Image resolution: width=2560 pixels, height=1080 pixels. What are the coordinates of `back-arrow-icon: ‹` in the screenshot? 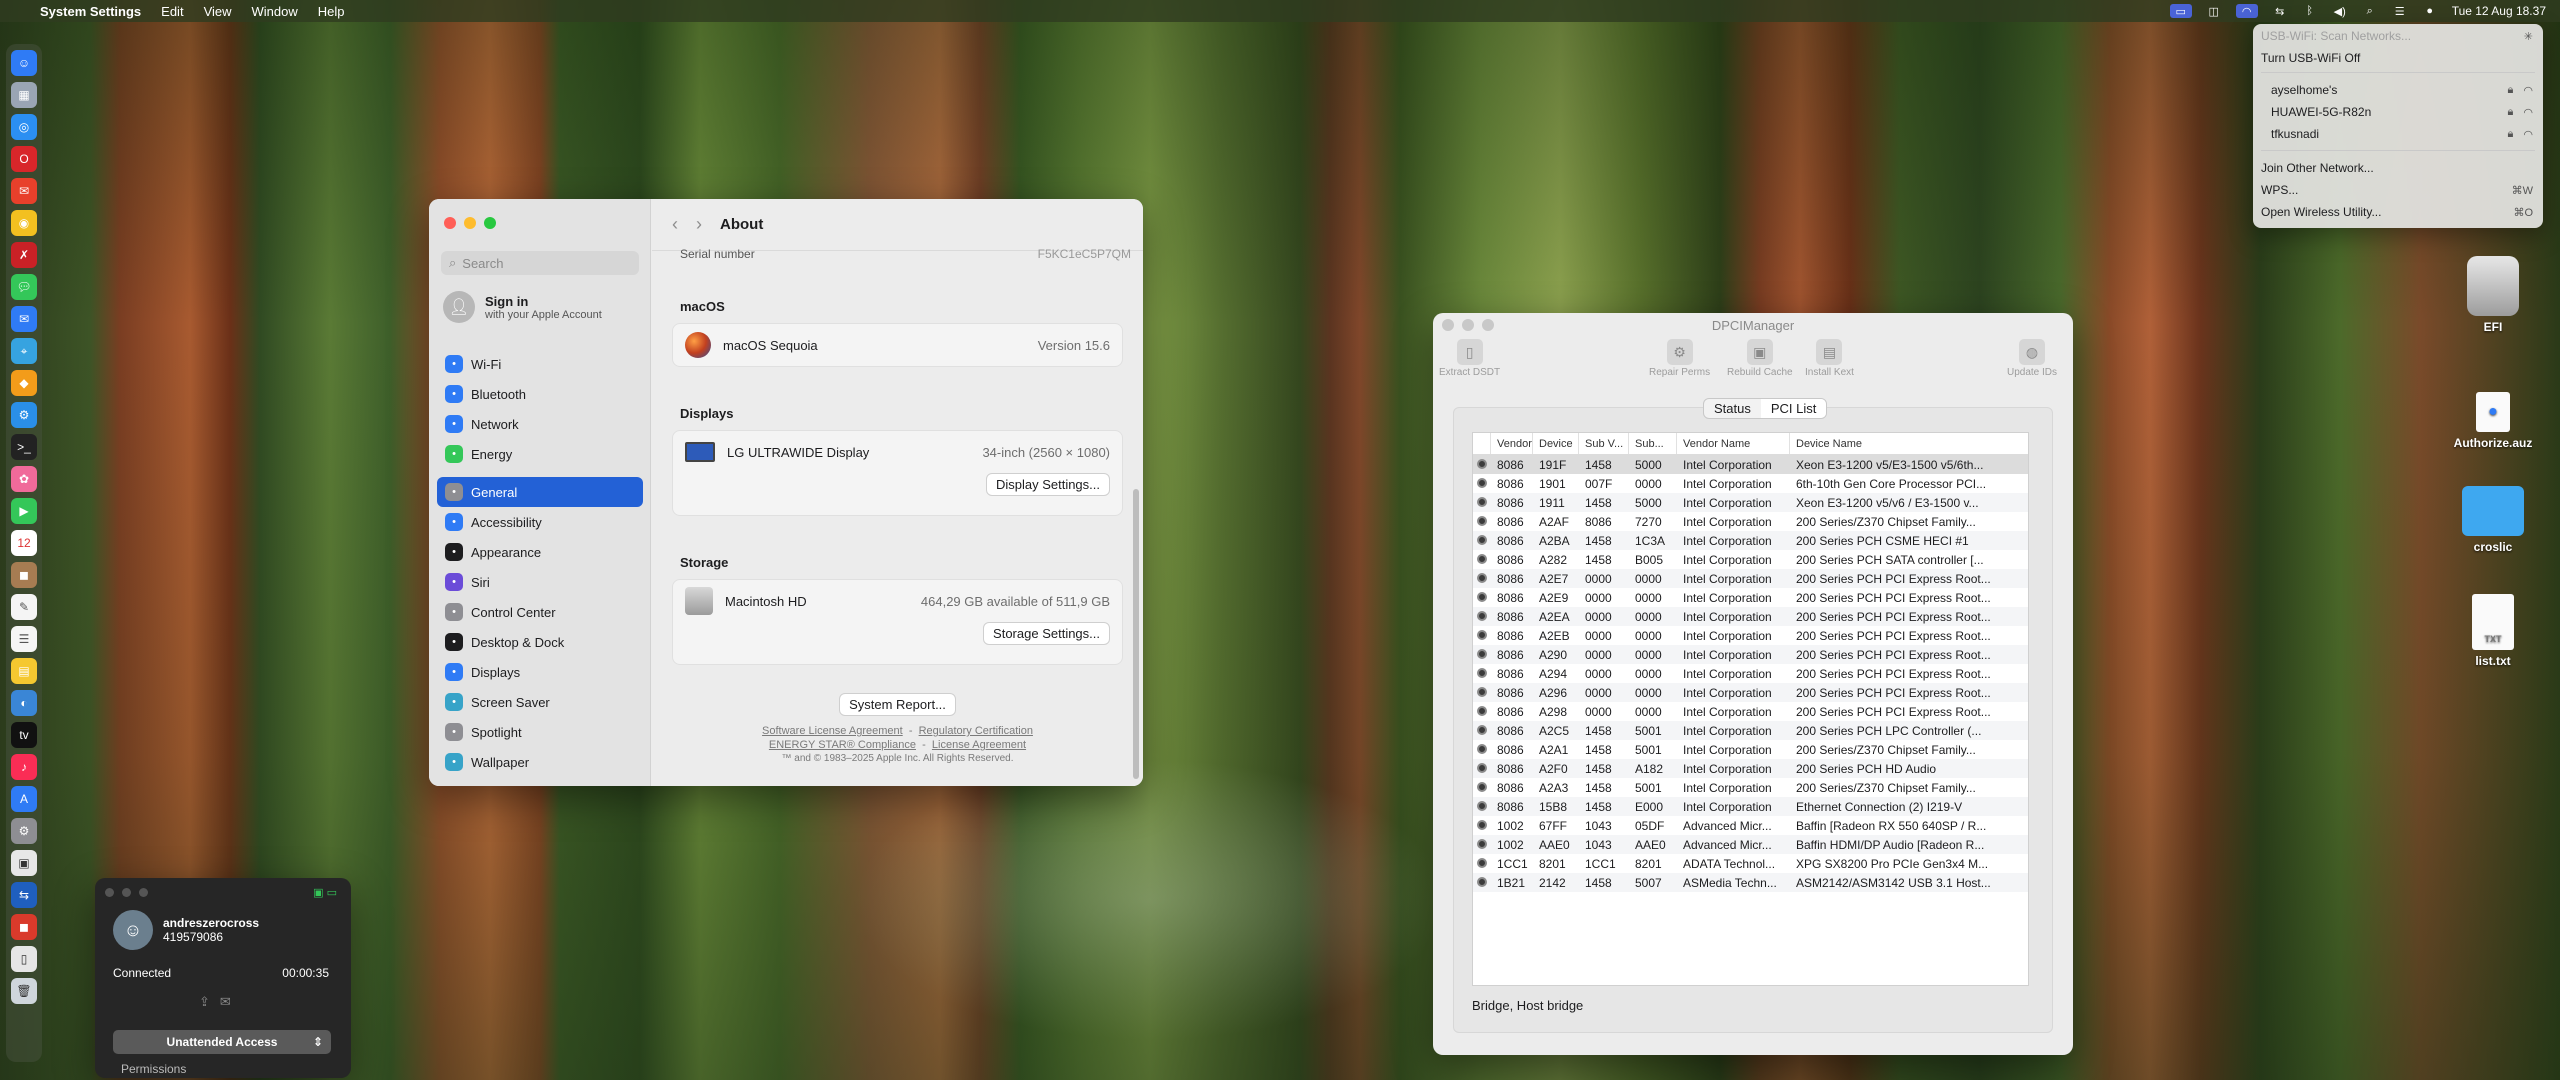 It's located at (675, 224).